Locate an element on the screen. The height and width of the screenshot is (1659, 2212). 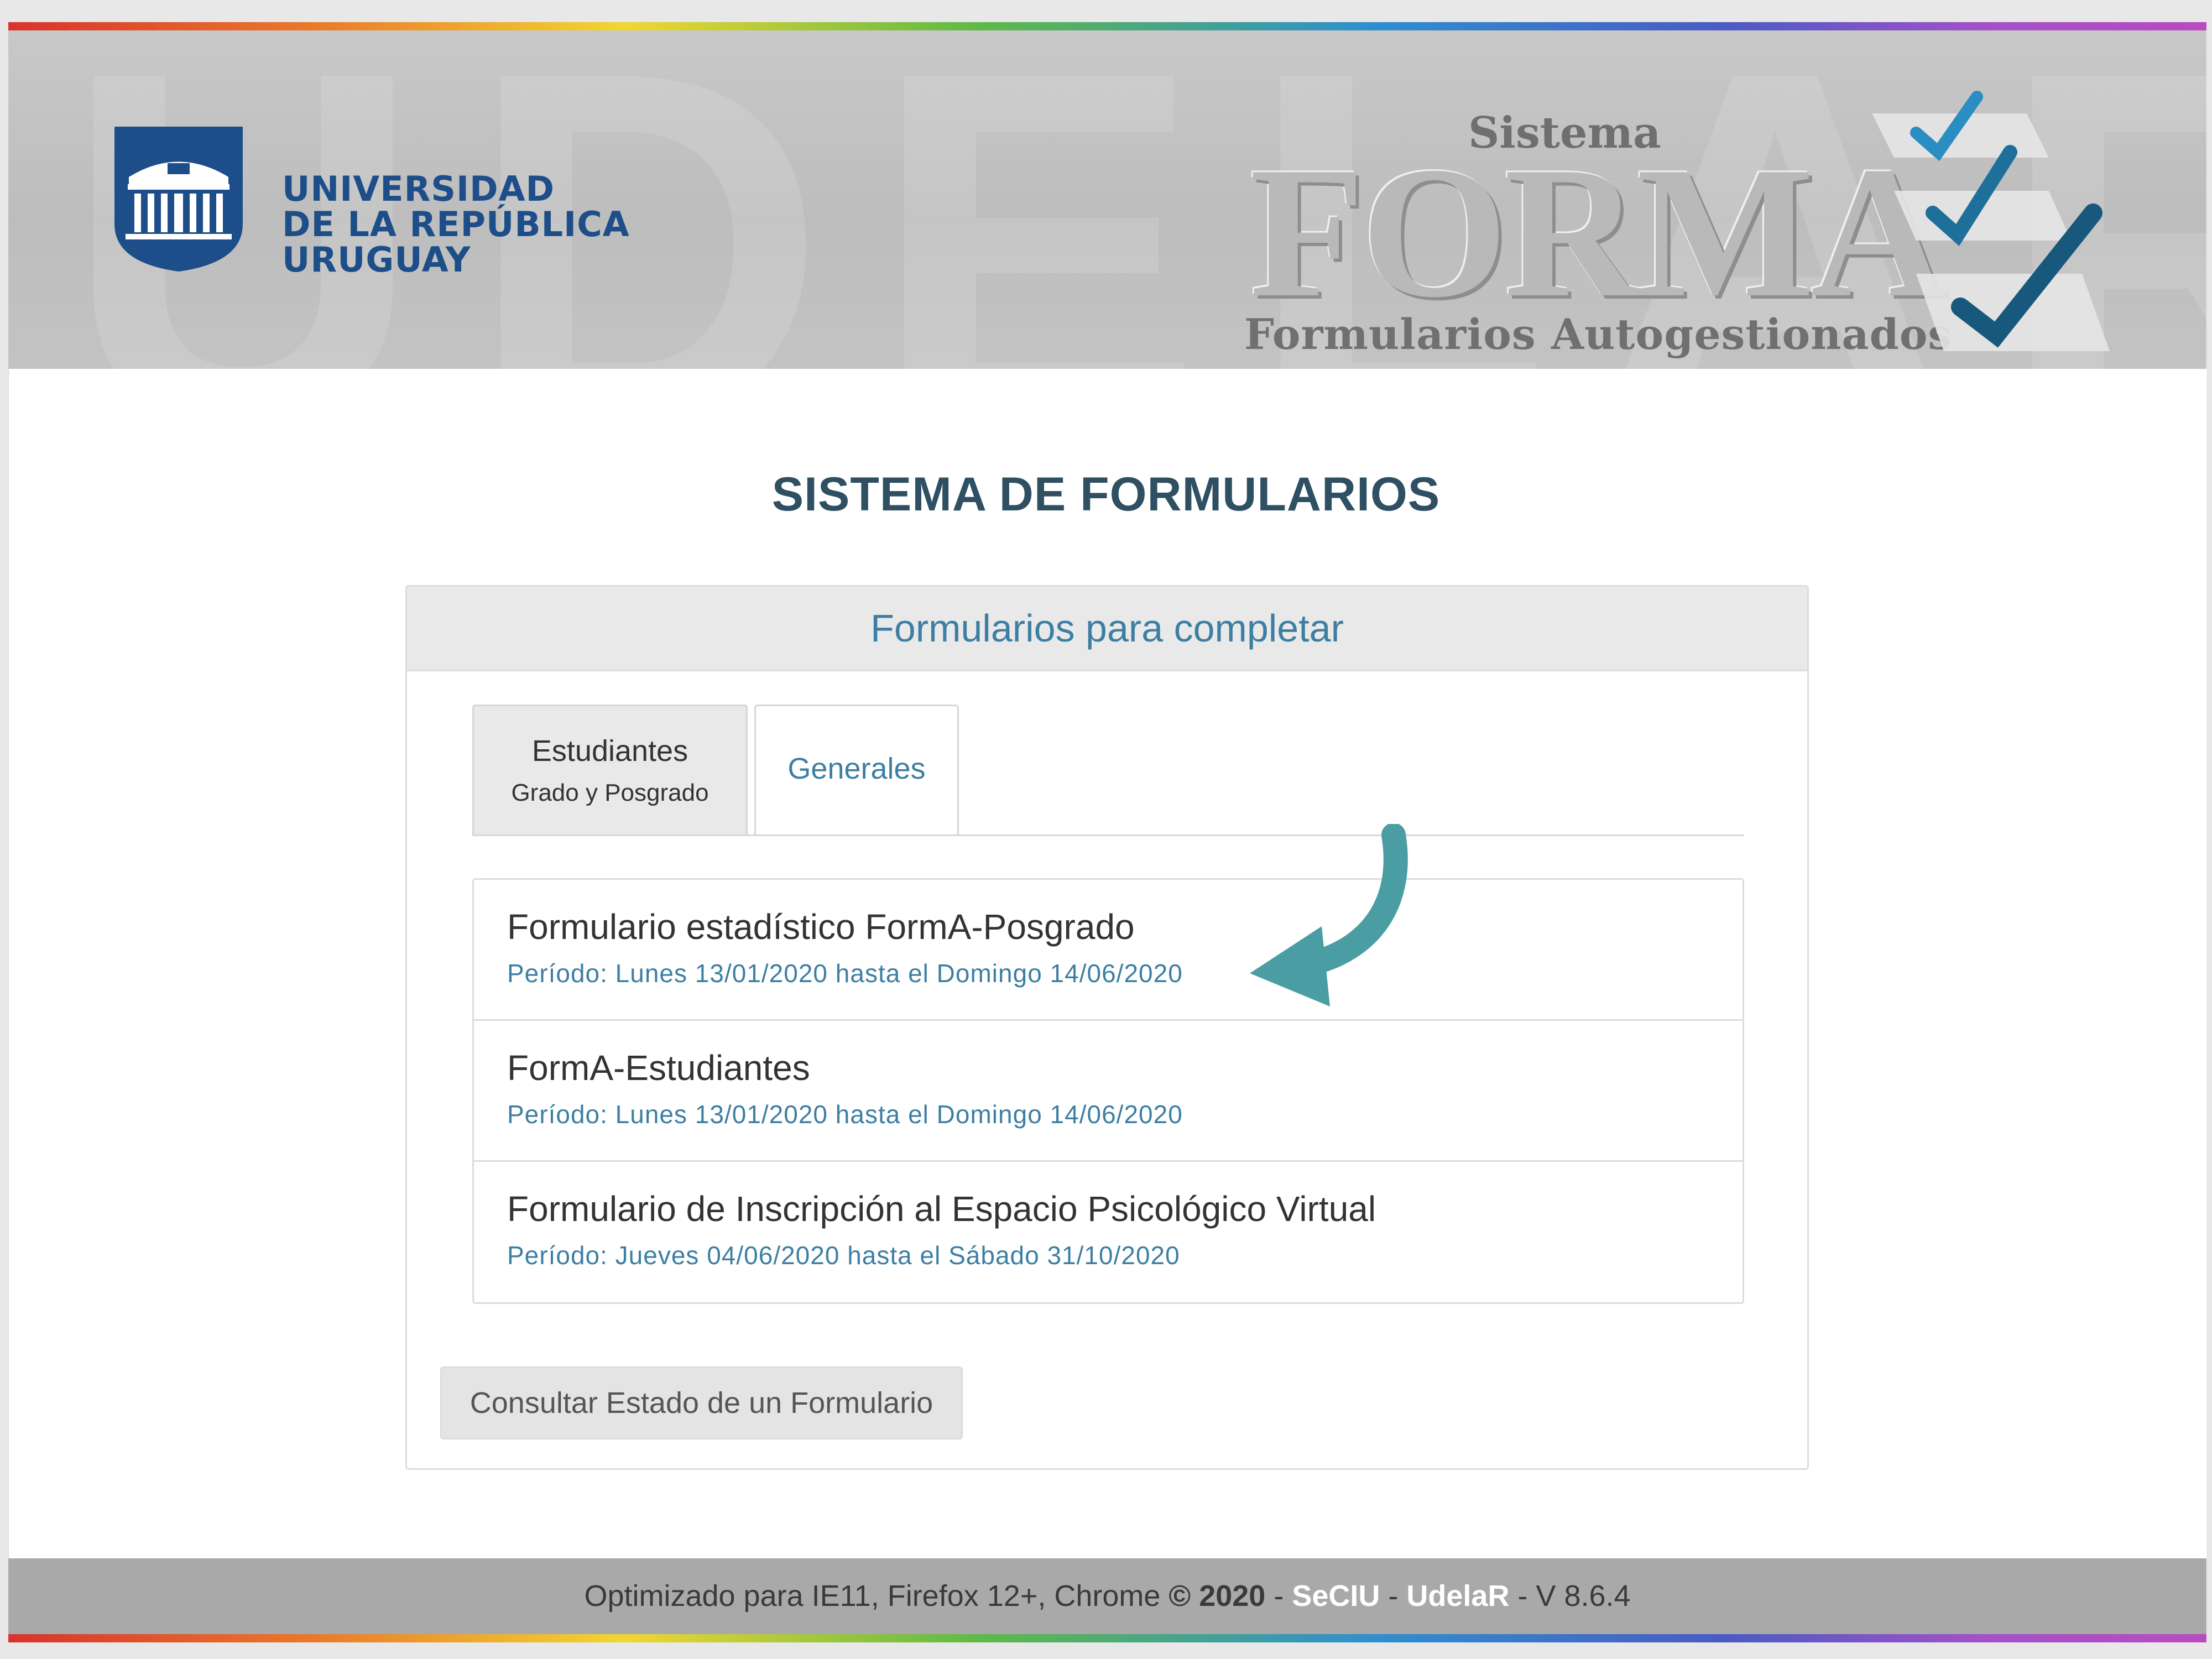
university-name: UNIVERSIDAD DE LA REPÚBLICA URUGUAY is located at coordinates (456, 225).